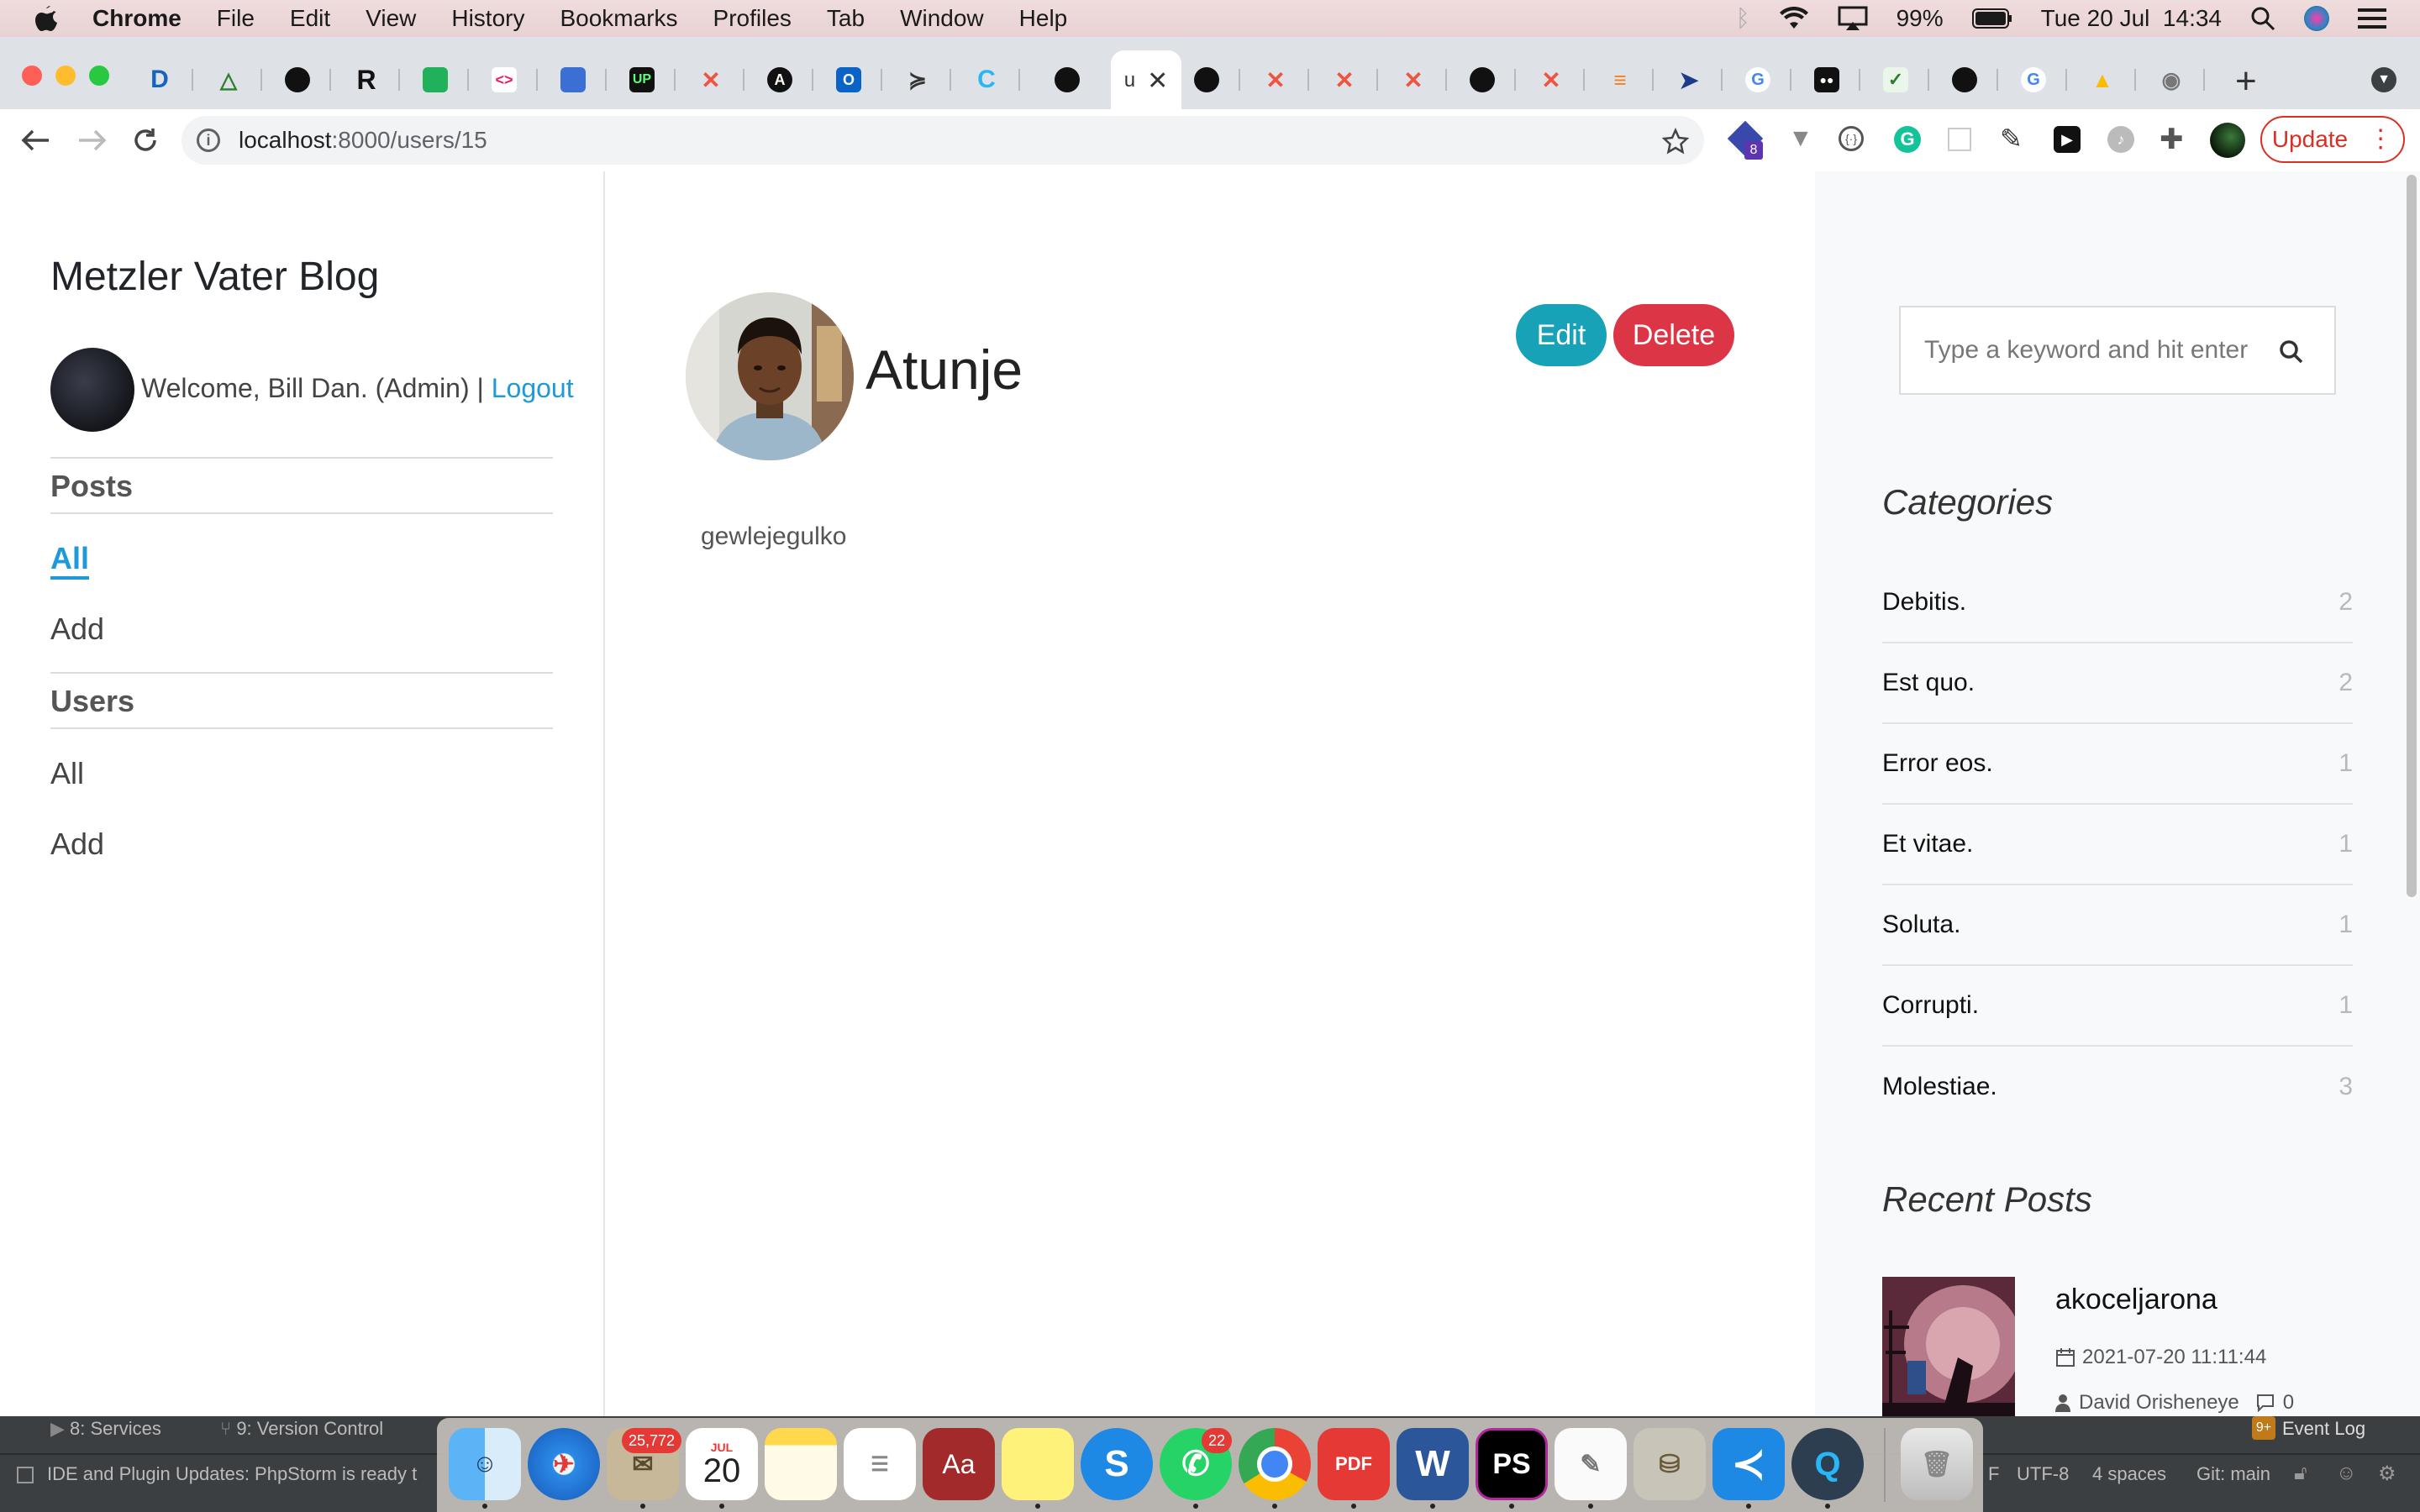  What do you see at coordinates (2092, 350) in the screenshot?
I see `search-input` at bounding box center [2092, 350].